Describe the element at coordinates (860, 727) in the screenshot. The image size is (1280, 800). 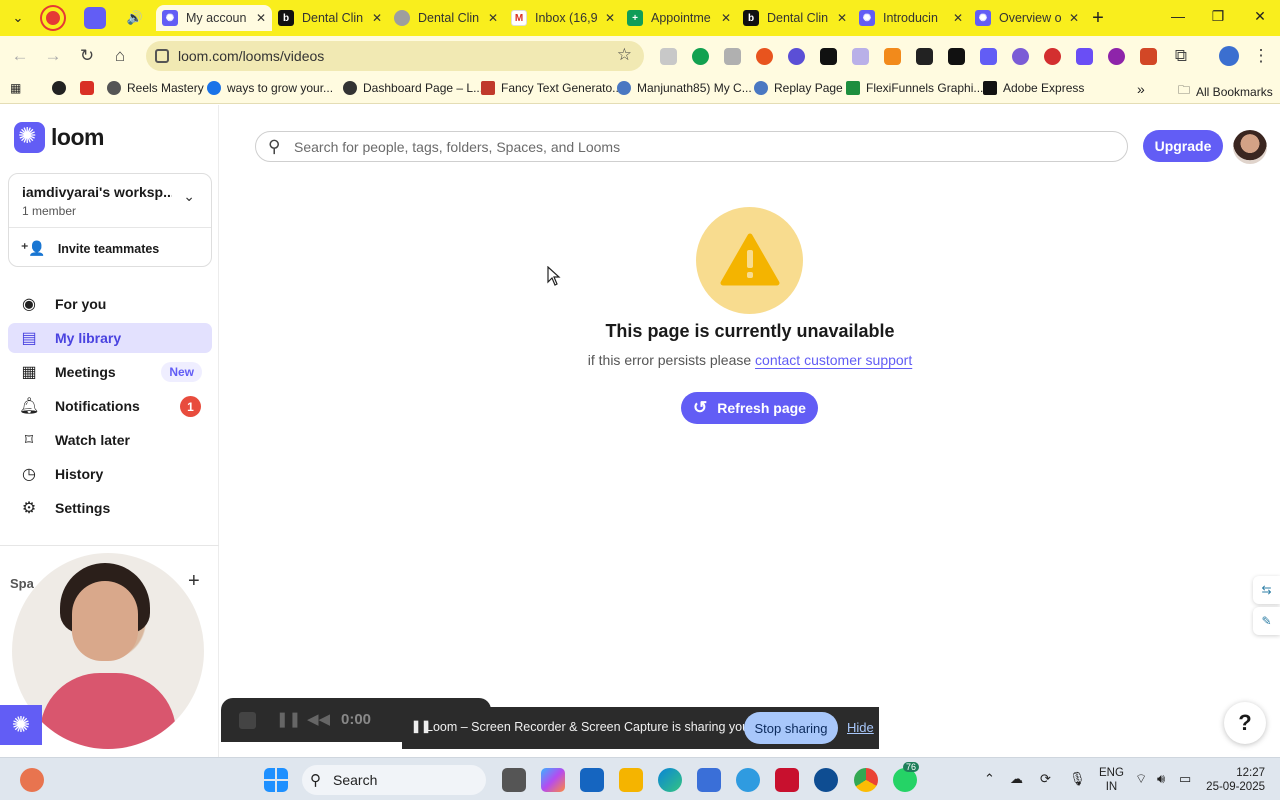
I see `hide-notice-link: Hide` at that location.